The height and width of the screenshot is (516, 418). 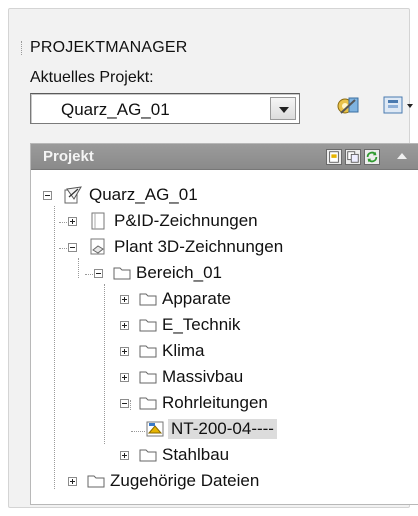 I want to click on pipe-drawing-icon, so click(x=155, y=429).